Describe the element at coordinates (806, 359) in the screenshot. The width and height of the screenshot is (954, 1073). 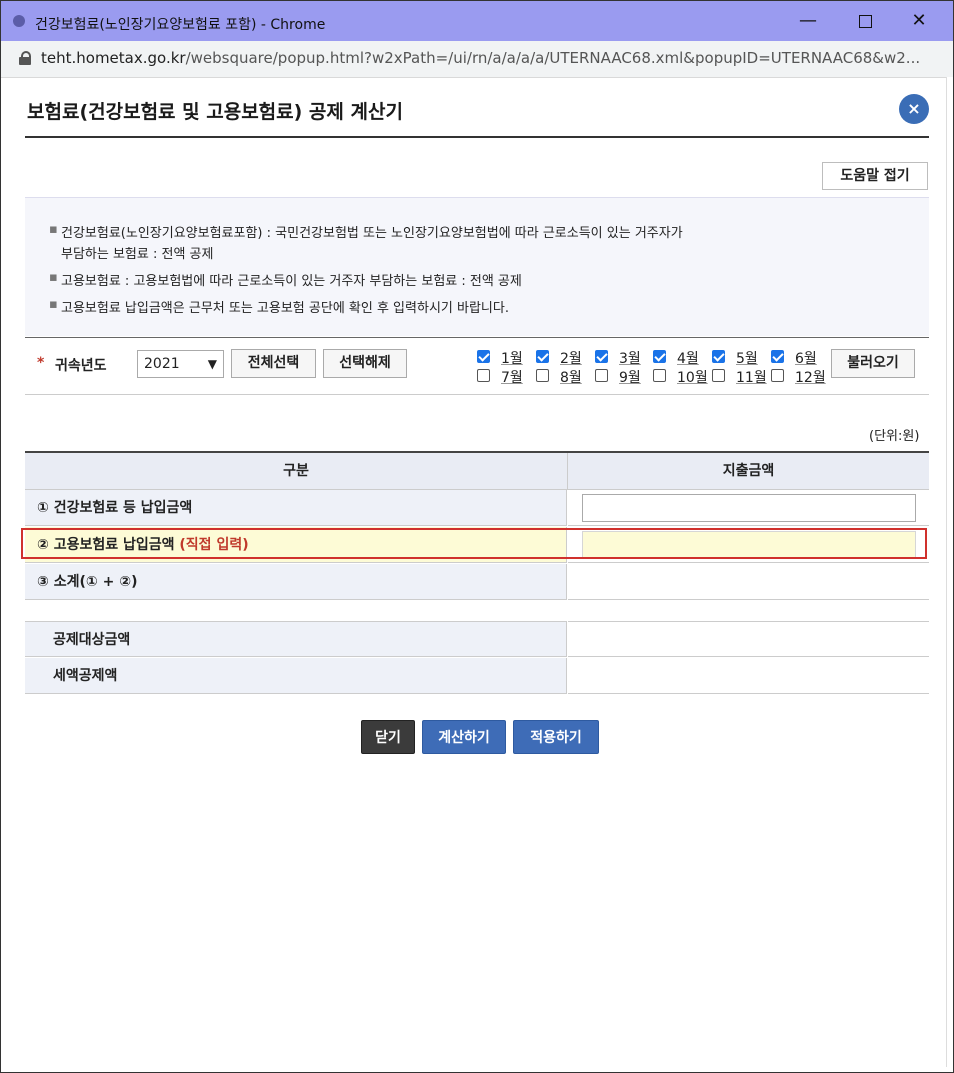
I see `month-label: 6월` at that location.